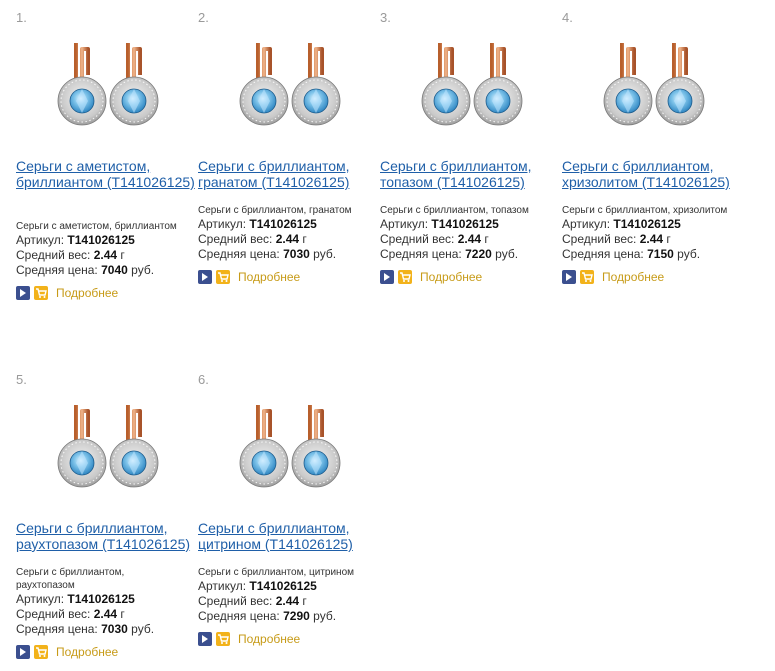  What do you see at coordinates (70, 579) in the screenshot?
I see `product-description: Серьги с бриллиантом, раухтопазом` at bounding box center [70, 579].